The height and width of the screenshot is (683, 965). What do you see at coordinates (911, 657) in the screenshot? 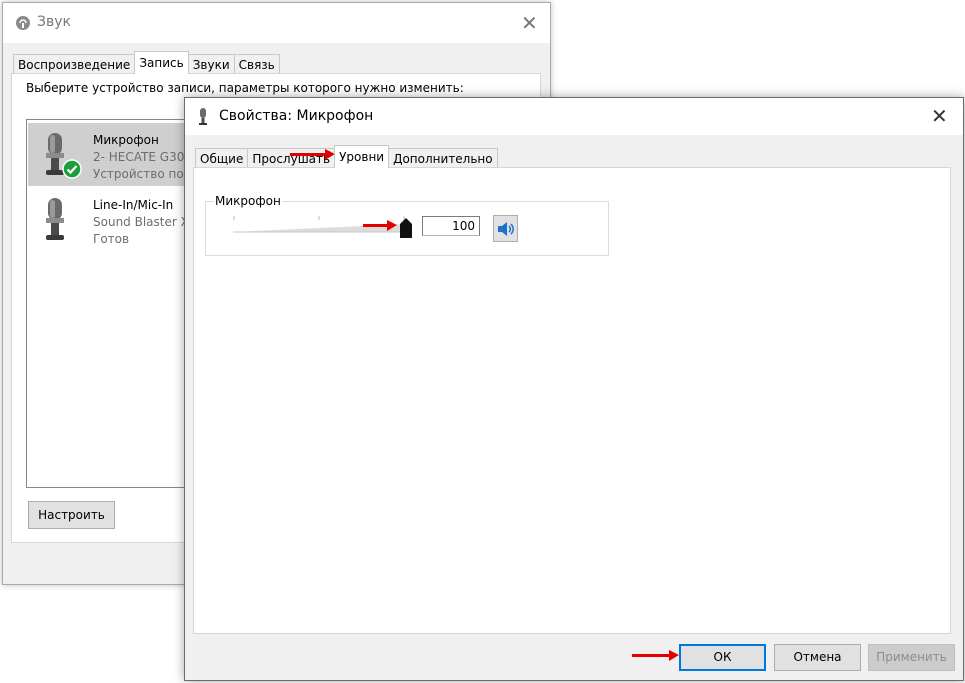
I see `apply-button: Применить` at bounding box center [911, 657].